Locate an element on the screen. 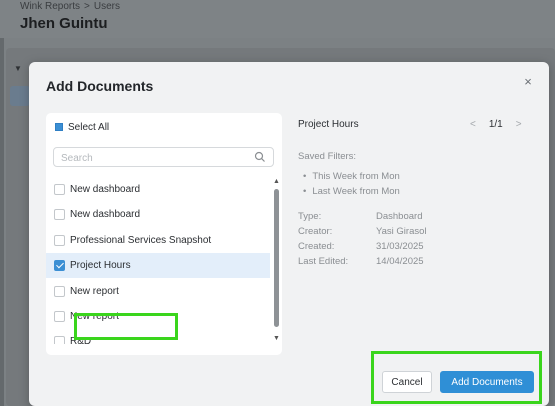  breadcrumb: Wink Reports > Users is located at coordinates (70, 6).